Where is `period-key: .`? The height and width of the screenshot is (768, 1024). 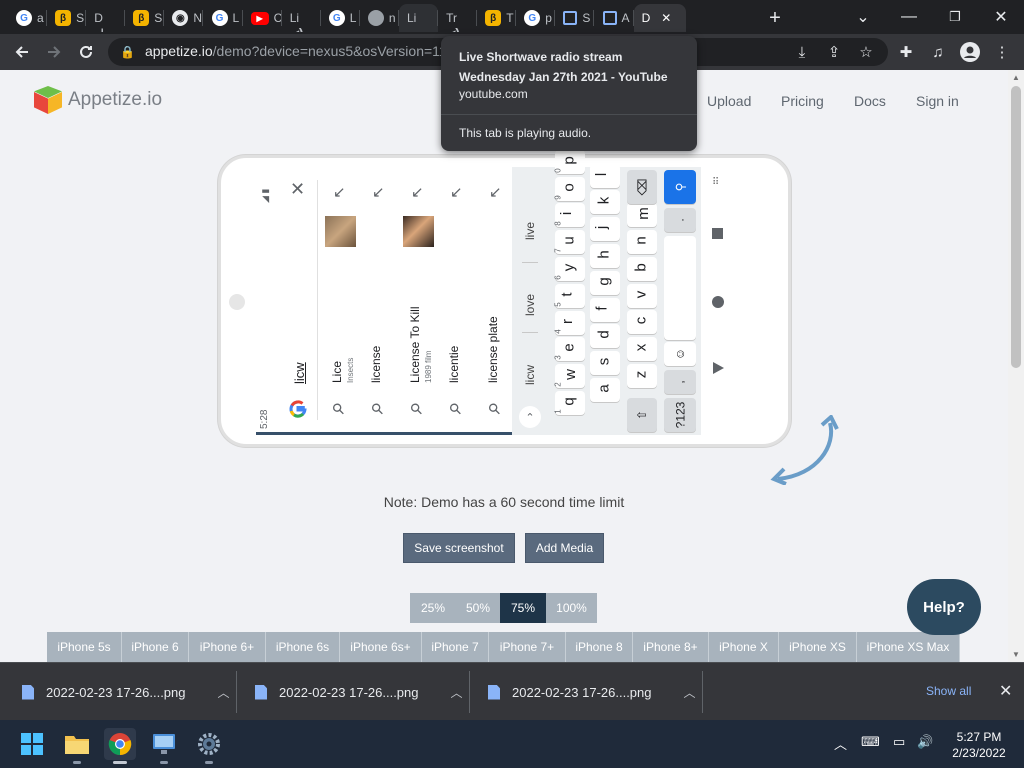
period-key: . is located at coordinates (680, 220).